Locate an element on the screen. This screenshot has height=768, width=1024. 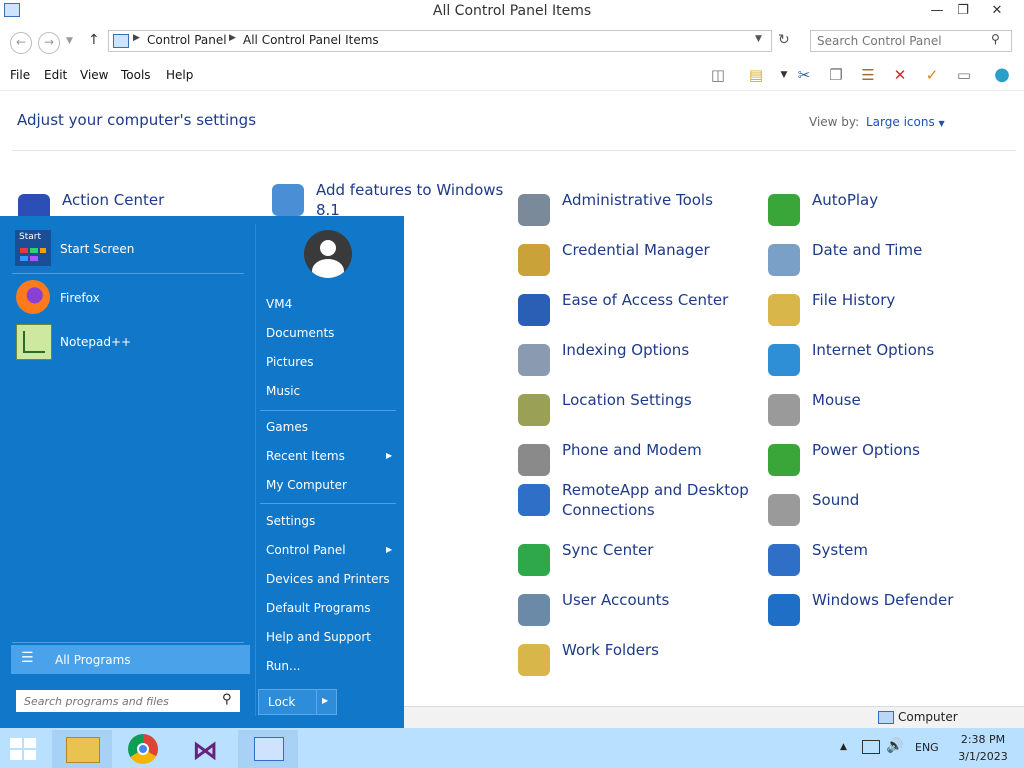
menu-file: File is located at coordinates (20, 75).